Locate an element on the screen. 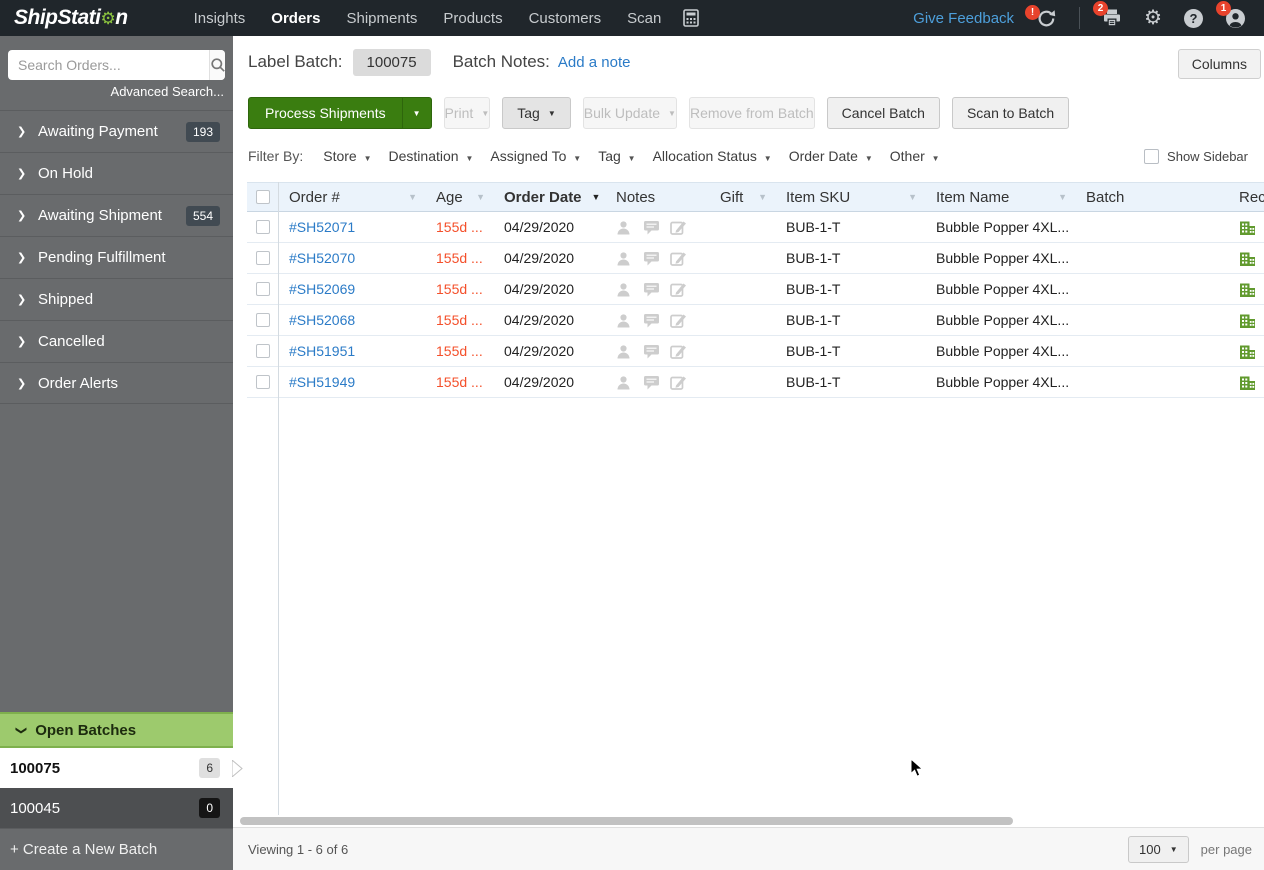 The width and height of the screenshot is (1264, 870). col-batch: Batch is located at coordinates (1151, 197).